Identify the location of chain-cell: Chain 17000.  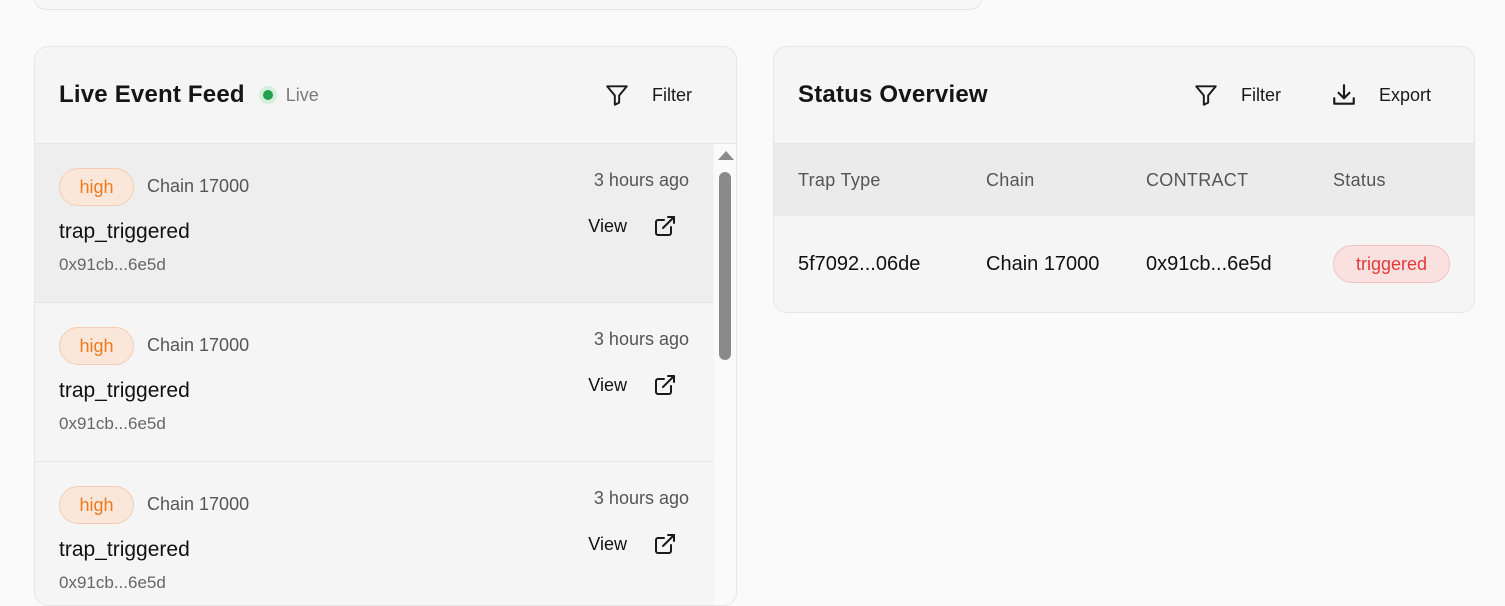
(1043, 264).